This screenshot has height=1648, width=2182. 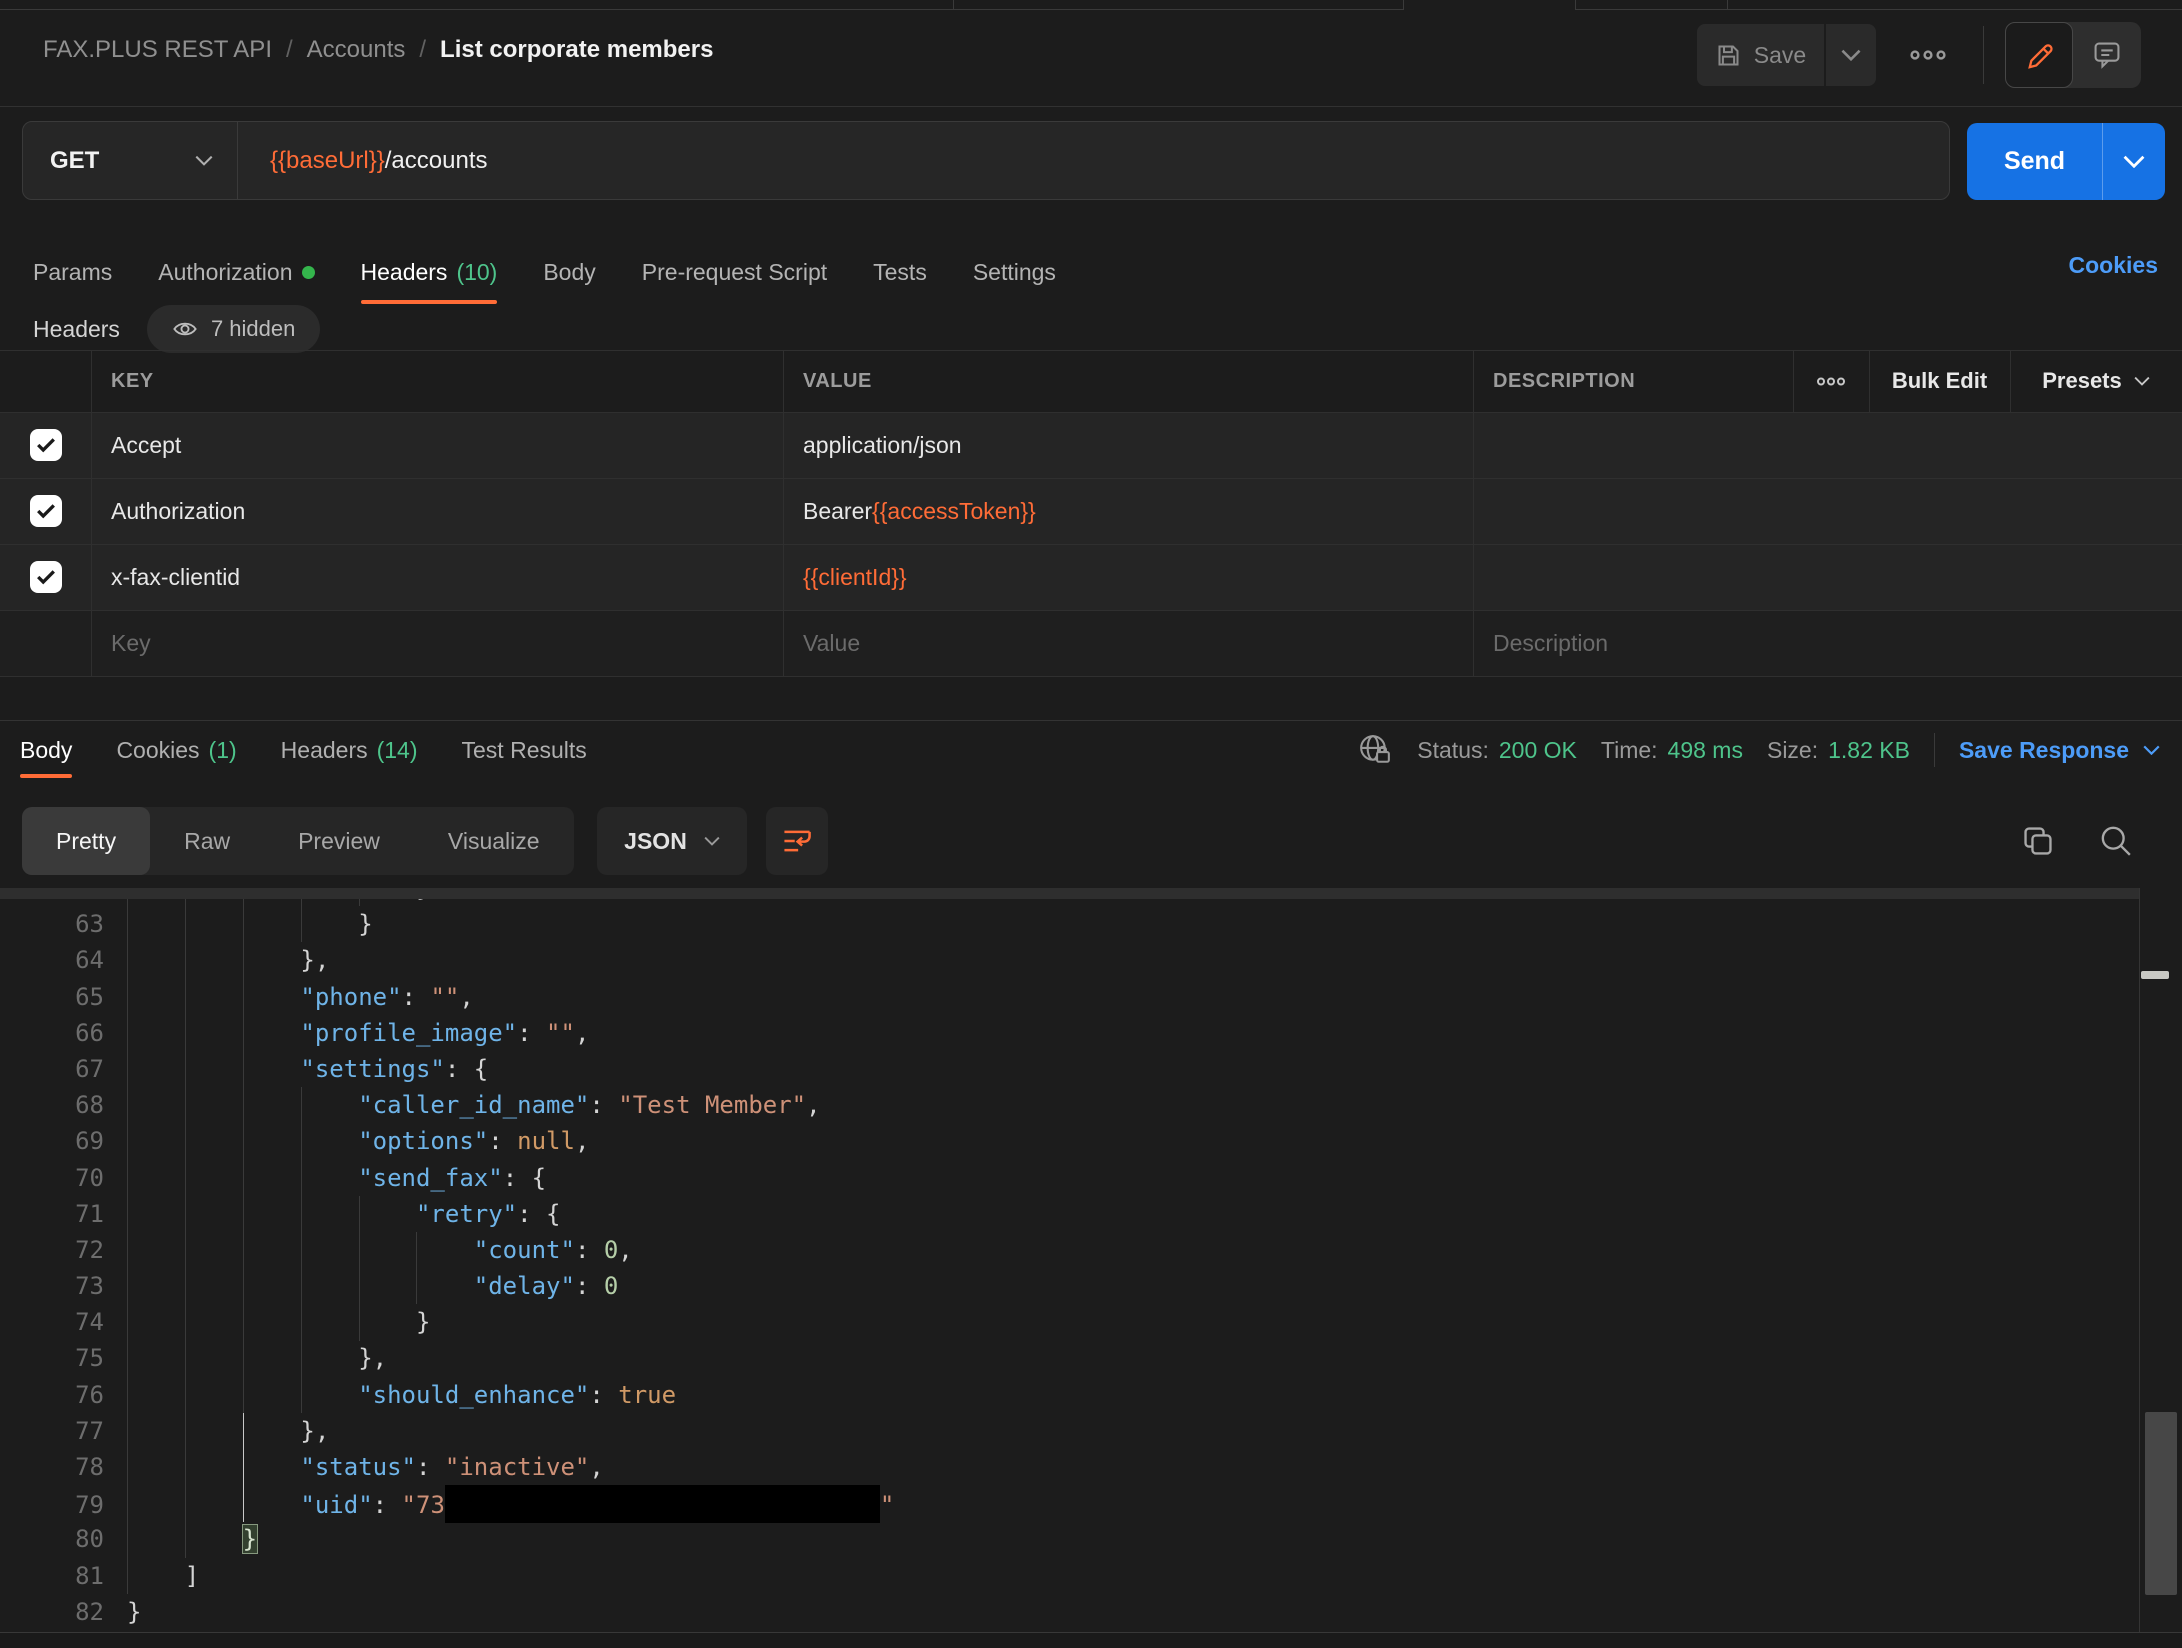 I want to click on send-options-dropdown, so click(x=2134, y=161).